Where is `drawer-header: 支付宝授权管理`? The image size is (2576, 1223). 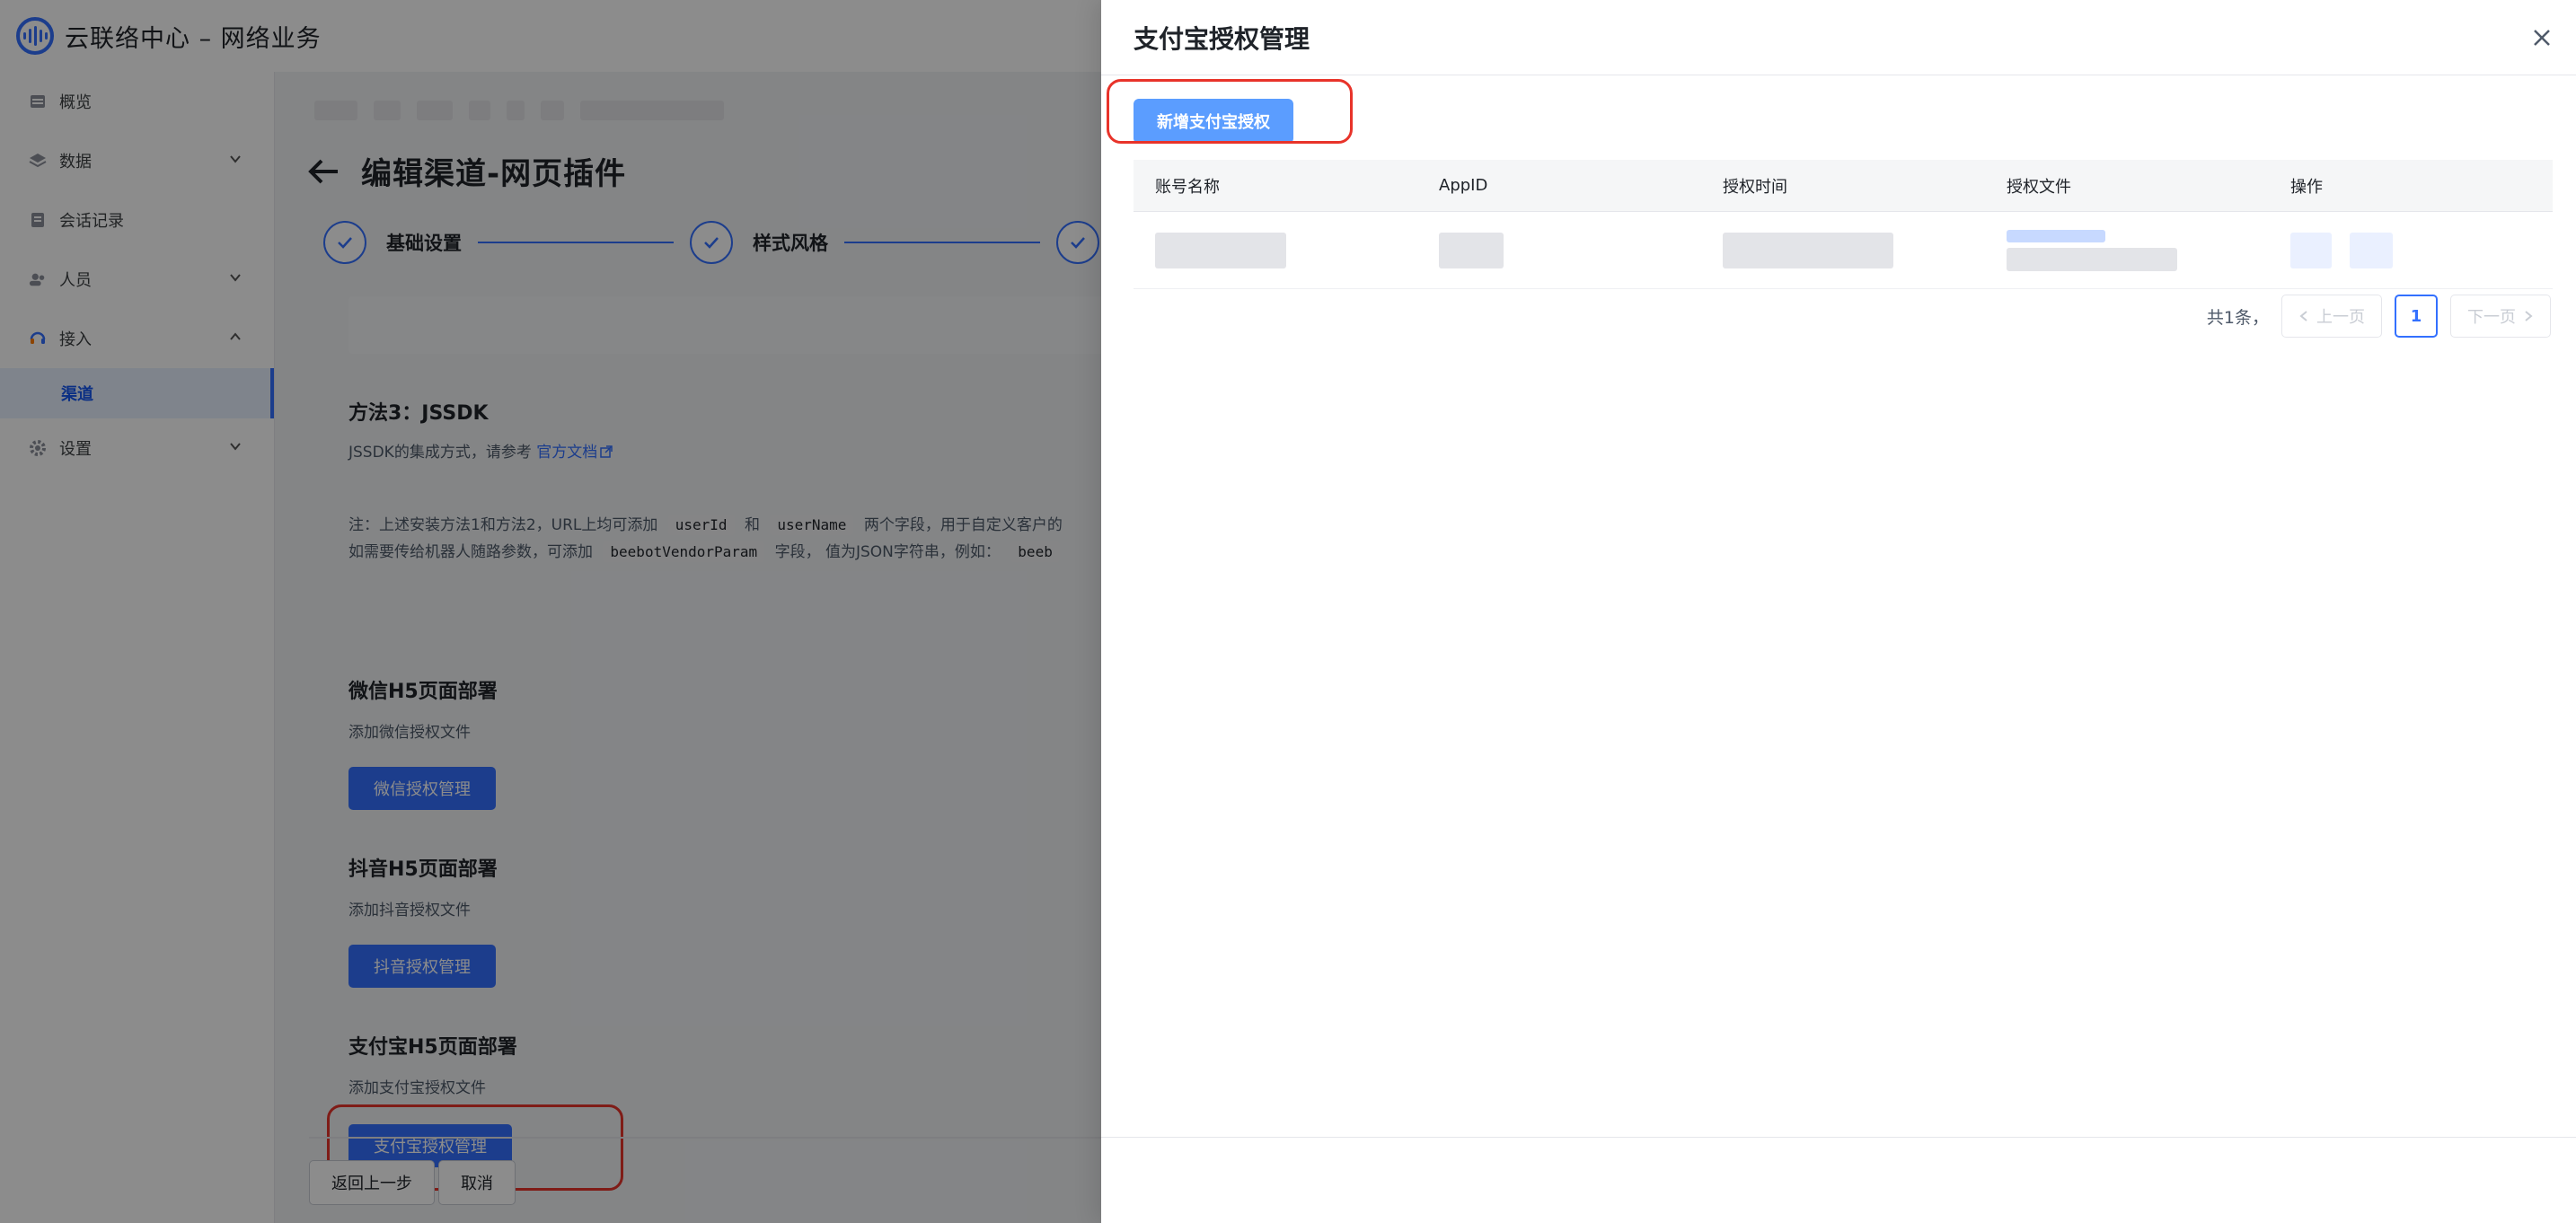 drawer-header: 支付宝授权管理 is located at coordinates (1838, 37).